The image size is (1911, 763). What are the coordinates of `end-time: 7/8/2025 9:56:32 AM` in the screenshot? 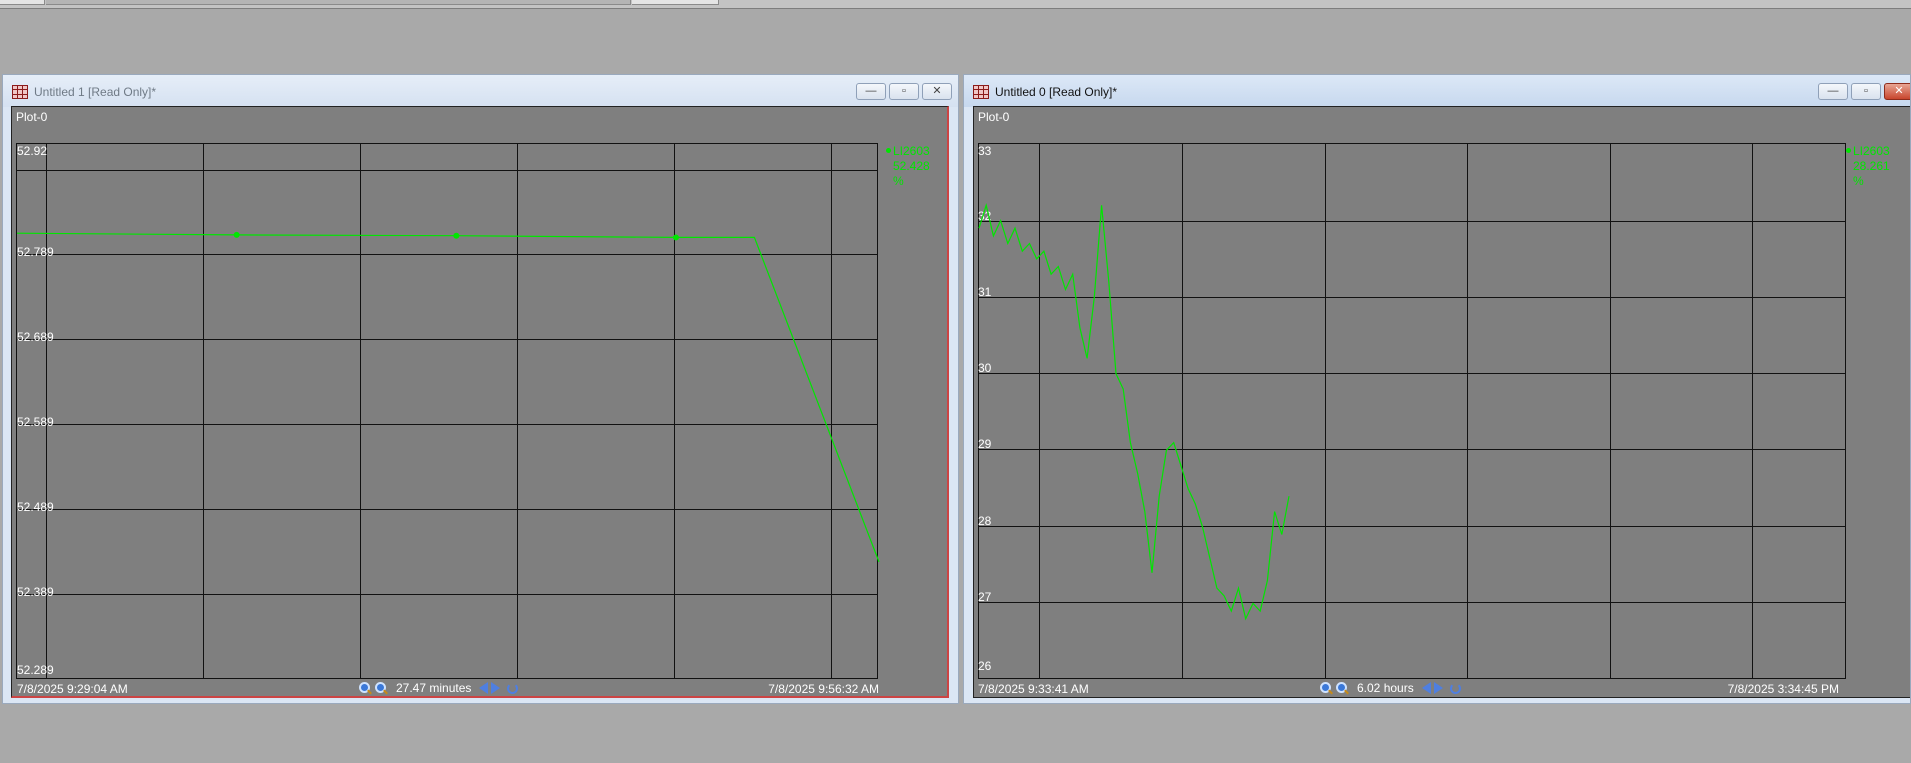 It's located at (823, 689).